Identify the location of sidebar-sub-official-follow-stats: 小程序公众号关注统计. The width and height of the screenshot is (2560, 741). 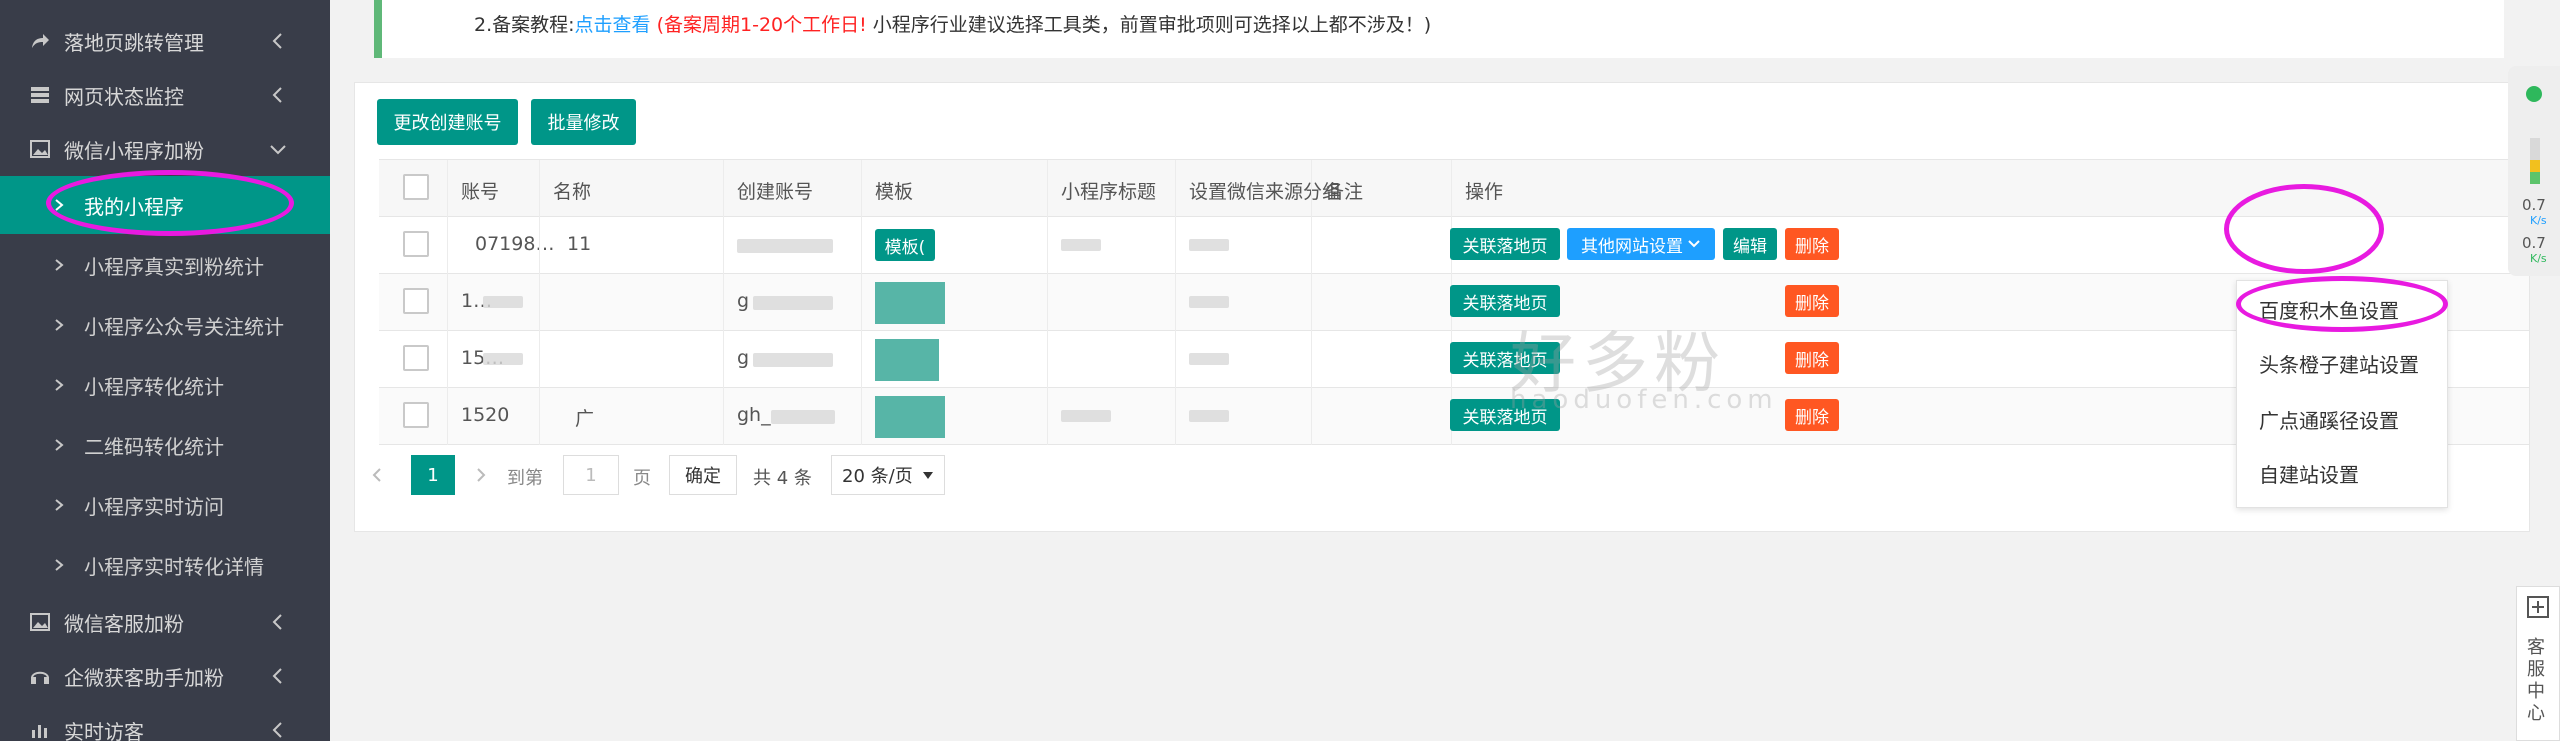
(165, 325).